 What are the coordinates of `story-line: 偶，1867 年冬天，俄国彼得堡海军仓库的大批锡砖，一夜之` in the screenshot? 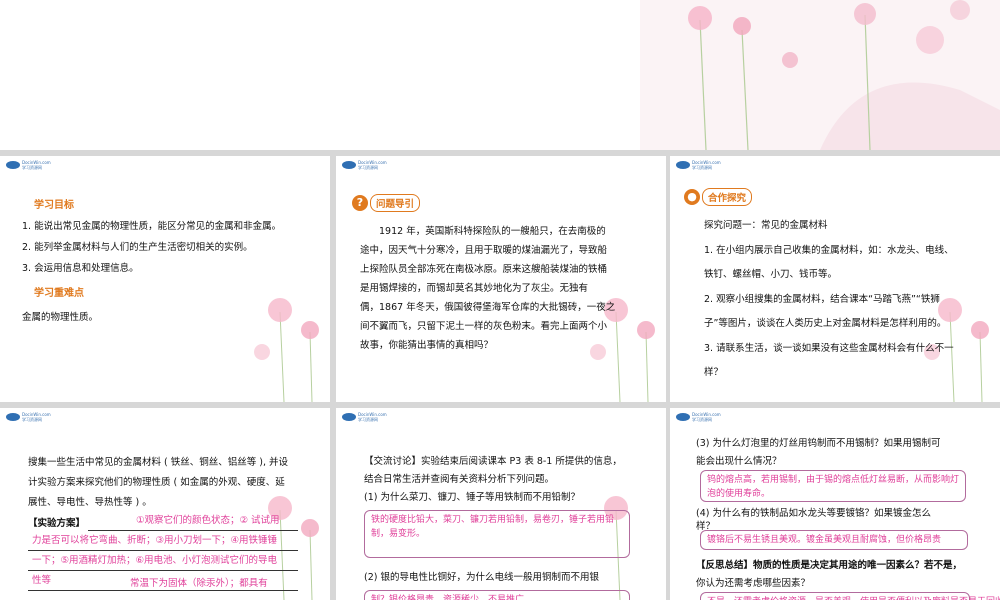 It's located at (488, 307).